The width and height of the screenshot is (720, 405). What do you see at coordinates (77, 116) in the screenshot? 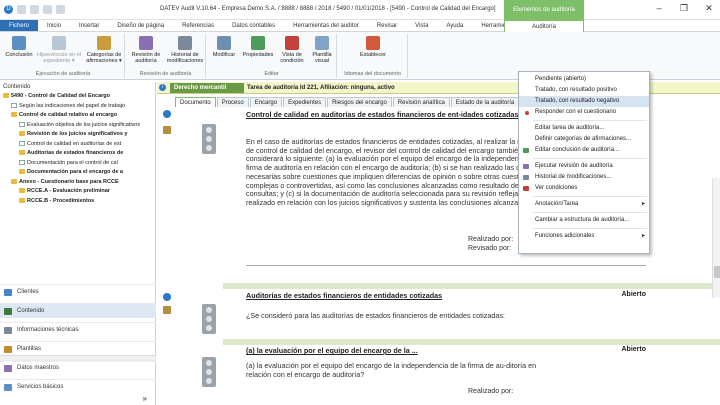
I see `tree-item: Control de calidad relativo al encargo` at bounding box center [77, 116].